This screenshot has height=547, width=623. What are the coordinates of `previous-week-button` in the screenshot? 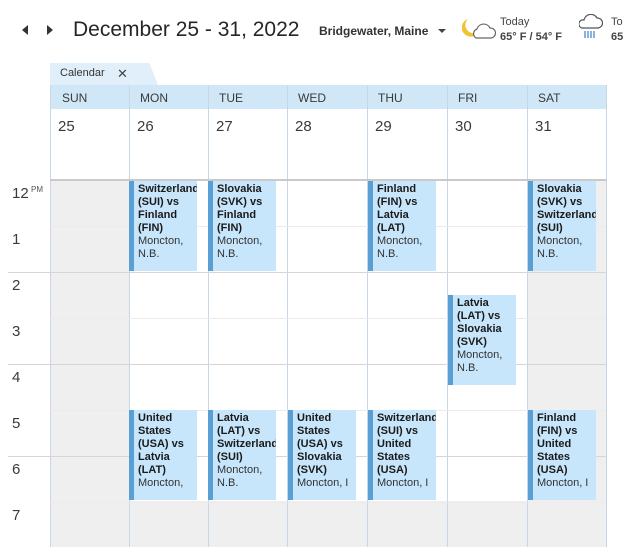 It's located at (26, 30).